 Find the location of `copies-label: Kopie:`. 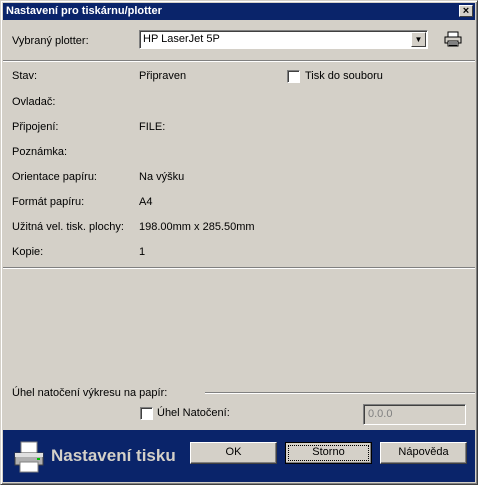

copies-label: Kopie: is located at coordinates (28, 252).